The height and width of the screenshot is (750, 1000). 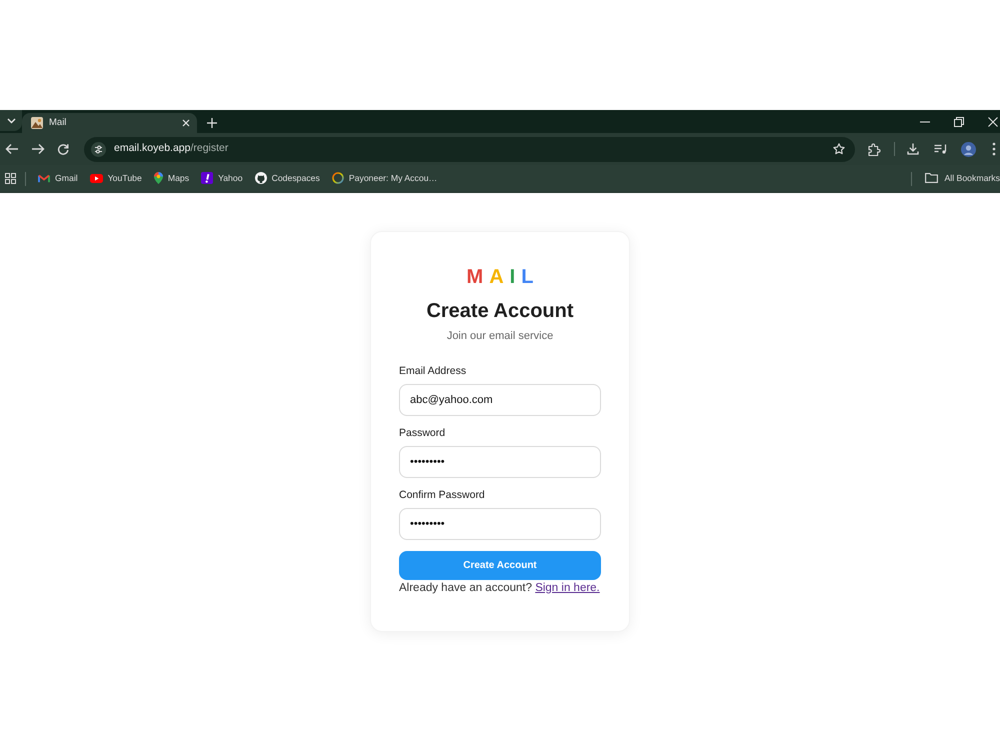 I want to click on bookmark-link: Codespaces, so click(x=287, y=179).